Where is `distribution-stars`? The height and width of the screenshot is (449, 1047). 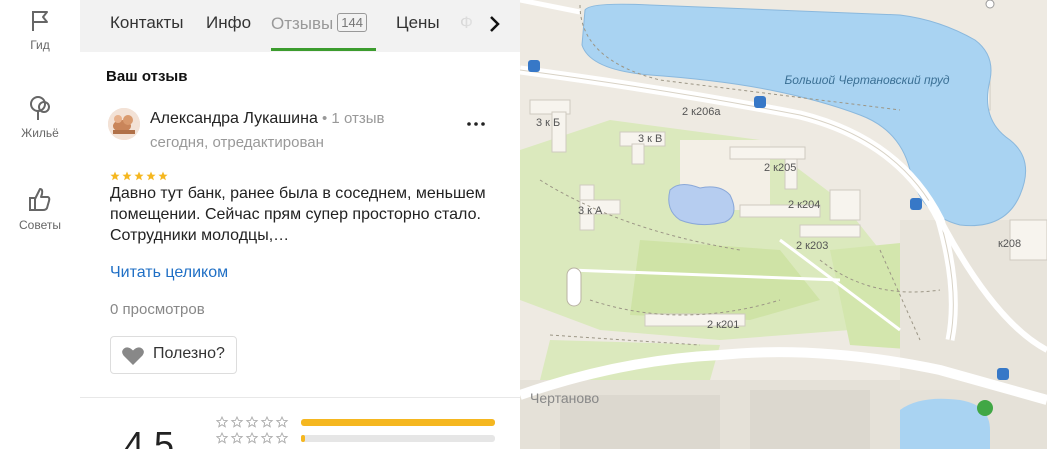
distribution-stars is located at coordinates (253, 440).